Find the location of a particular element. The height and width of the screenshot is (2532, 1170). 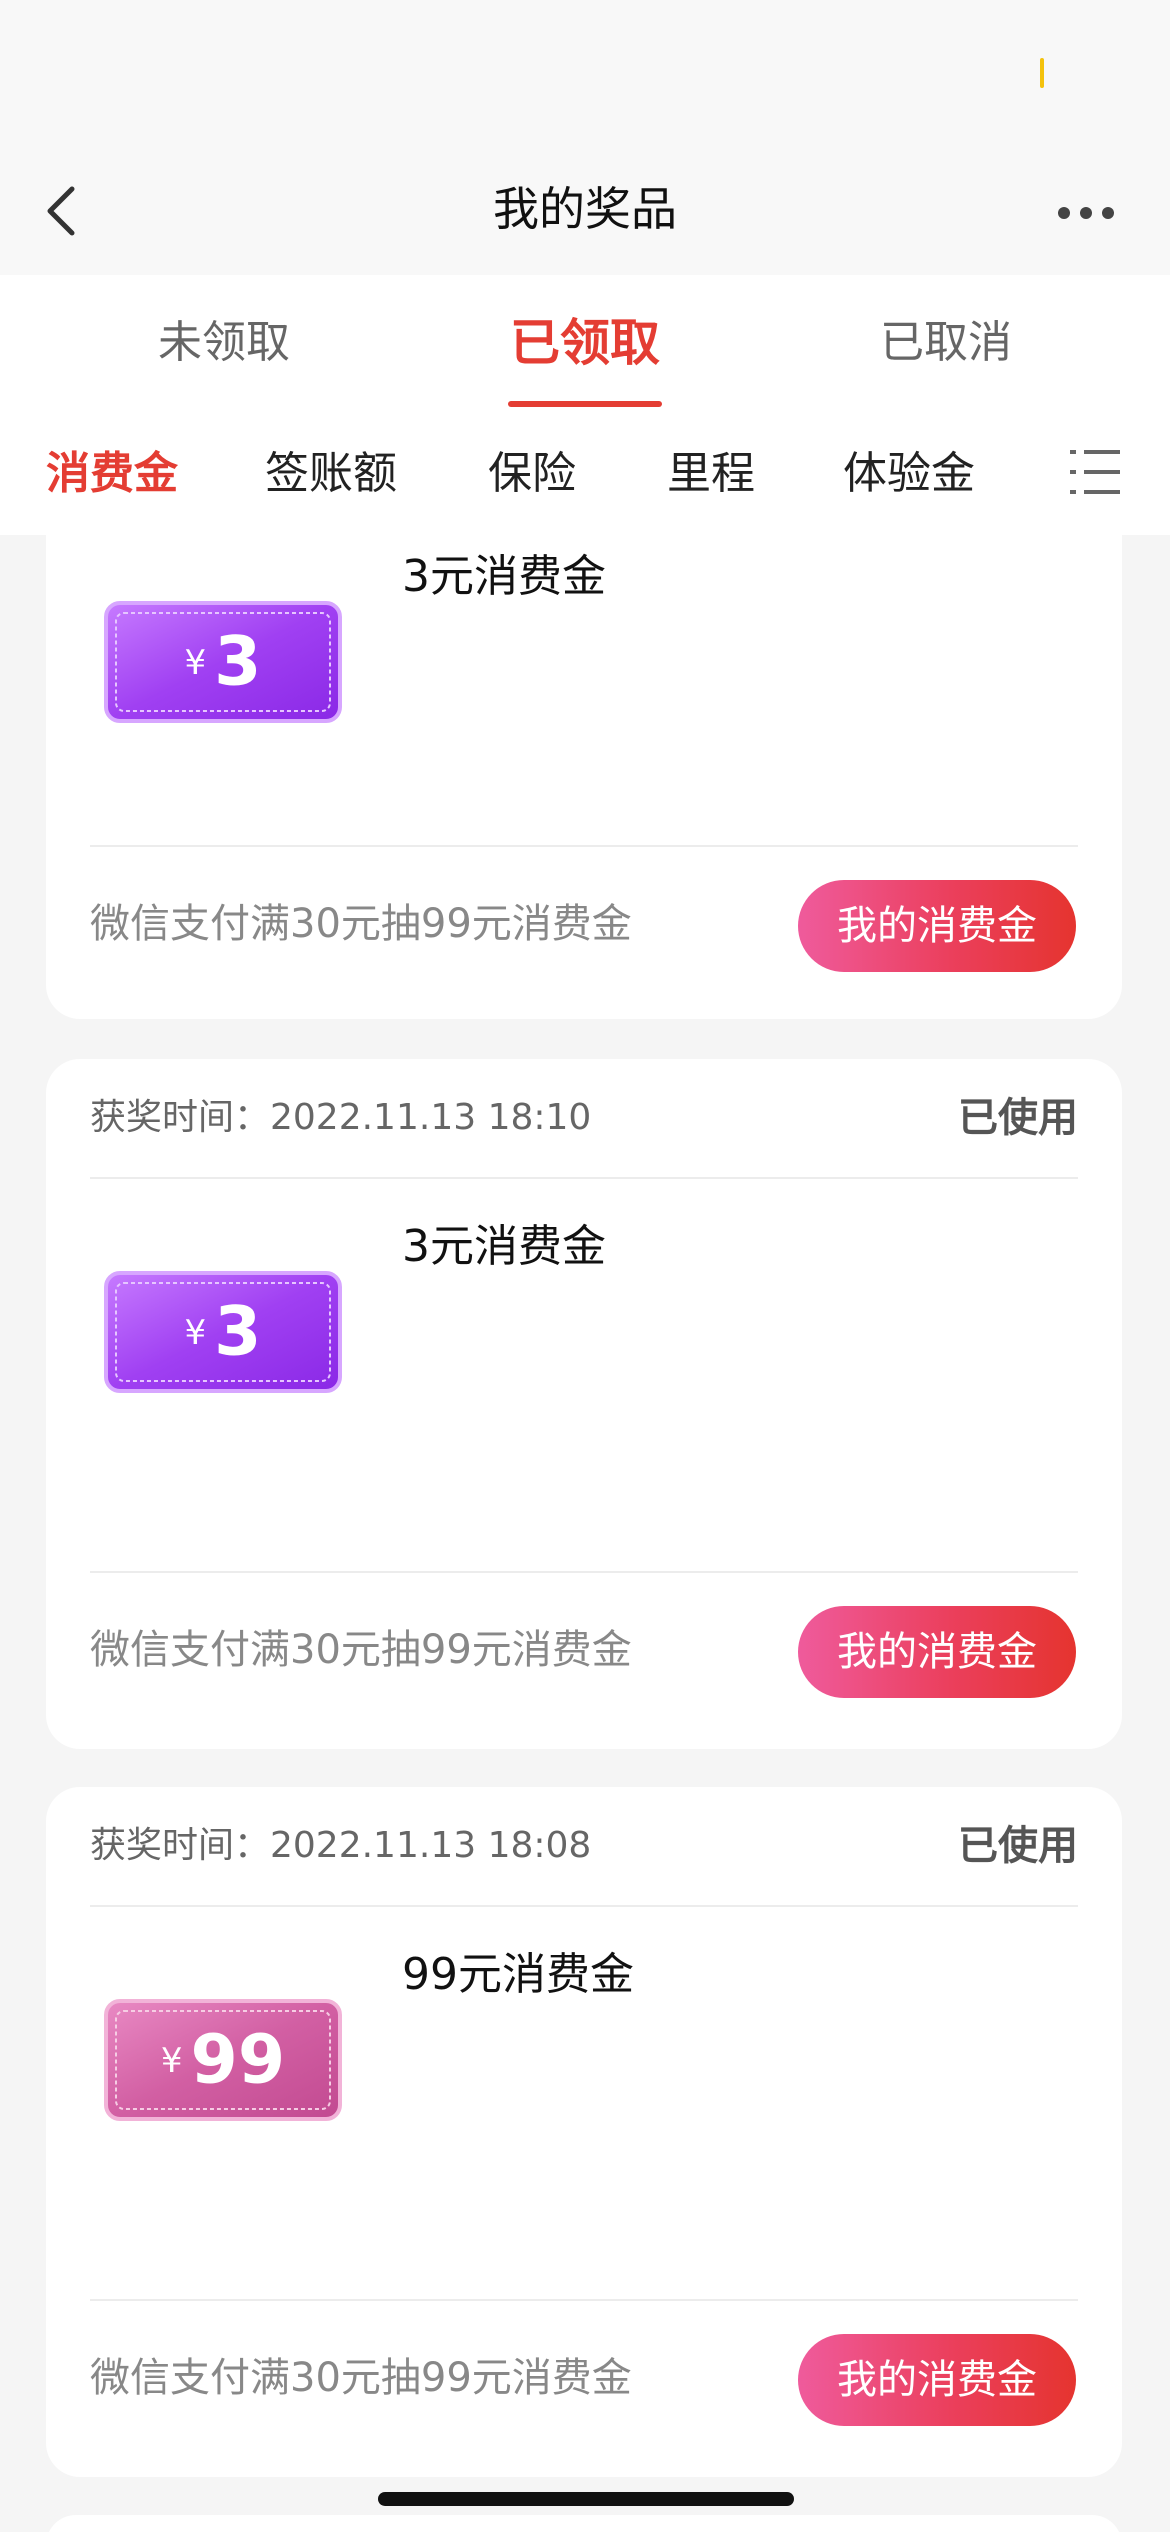

category-list-icon is located at coordinates (1095, 472).